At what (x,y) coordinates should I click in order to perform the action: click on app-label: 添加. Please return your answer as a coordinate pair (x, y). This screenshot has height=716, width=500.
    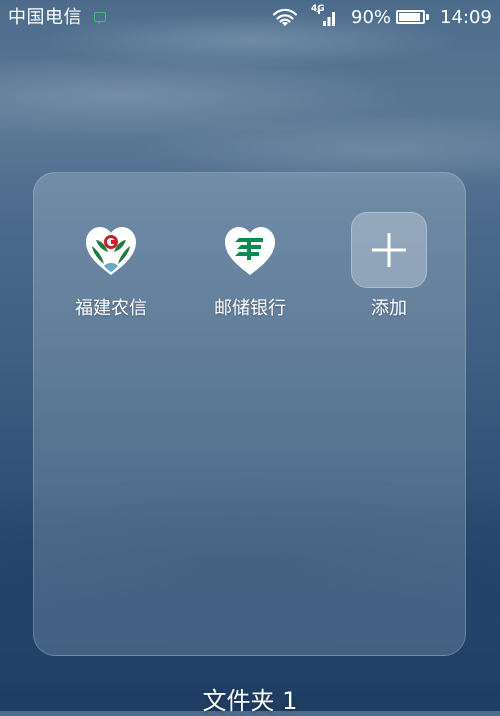
    Looking at the image, I should click on (389, 308).